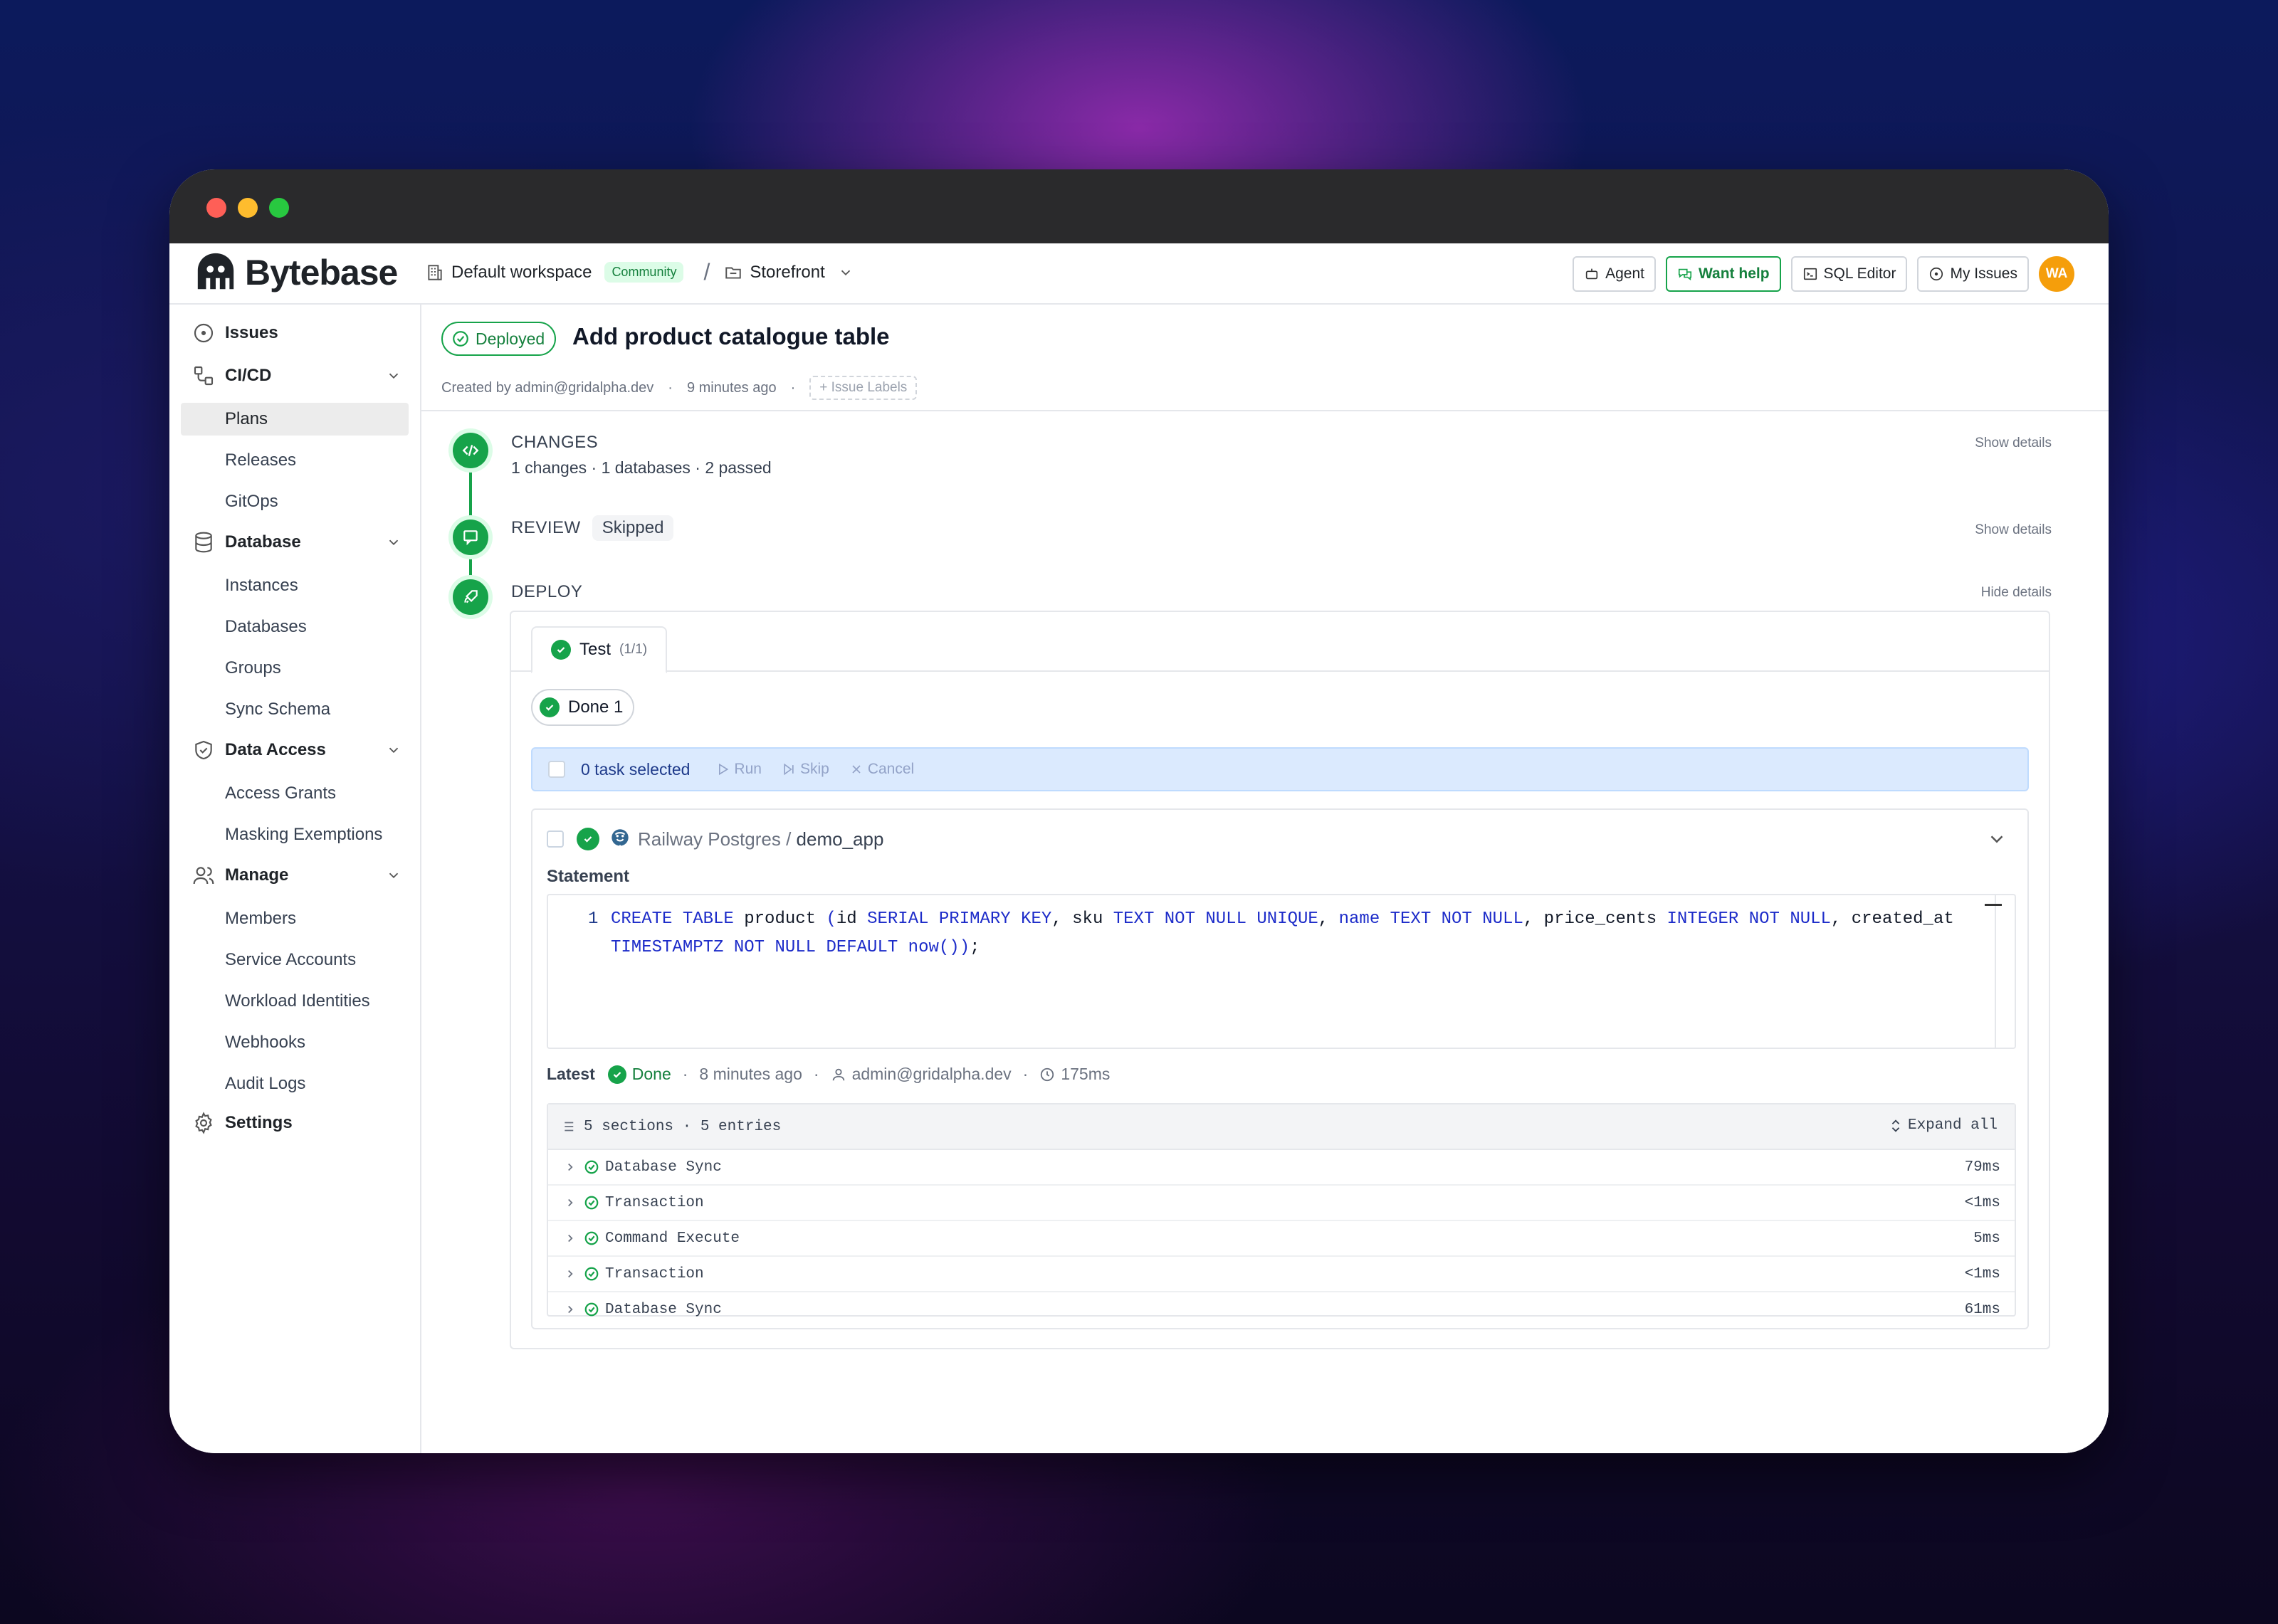  I want to click on done-filter-chip: Done 1, so click(583, 707).